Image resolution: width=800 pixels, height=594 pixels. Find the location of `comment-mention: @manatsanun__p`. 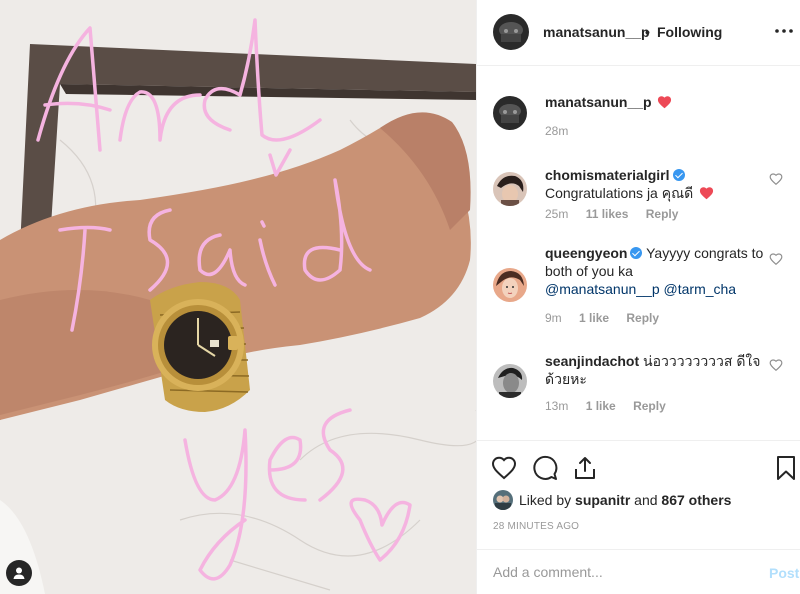

comment-mention: @manatsanun__p is located at coordinates (602, 289).